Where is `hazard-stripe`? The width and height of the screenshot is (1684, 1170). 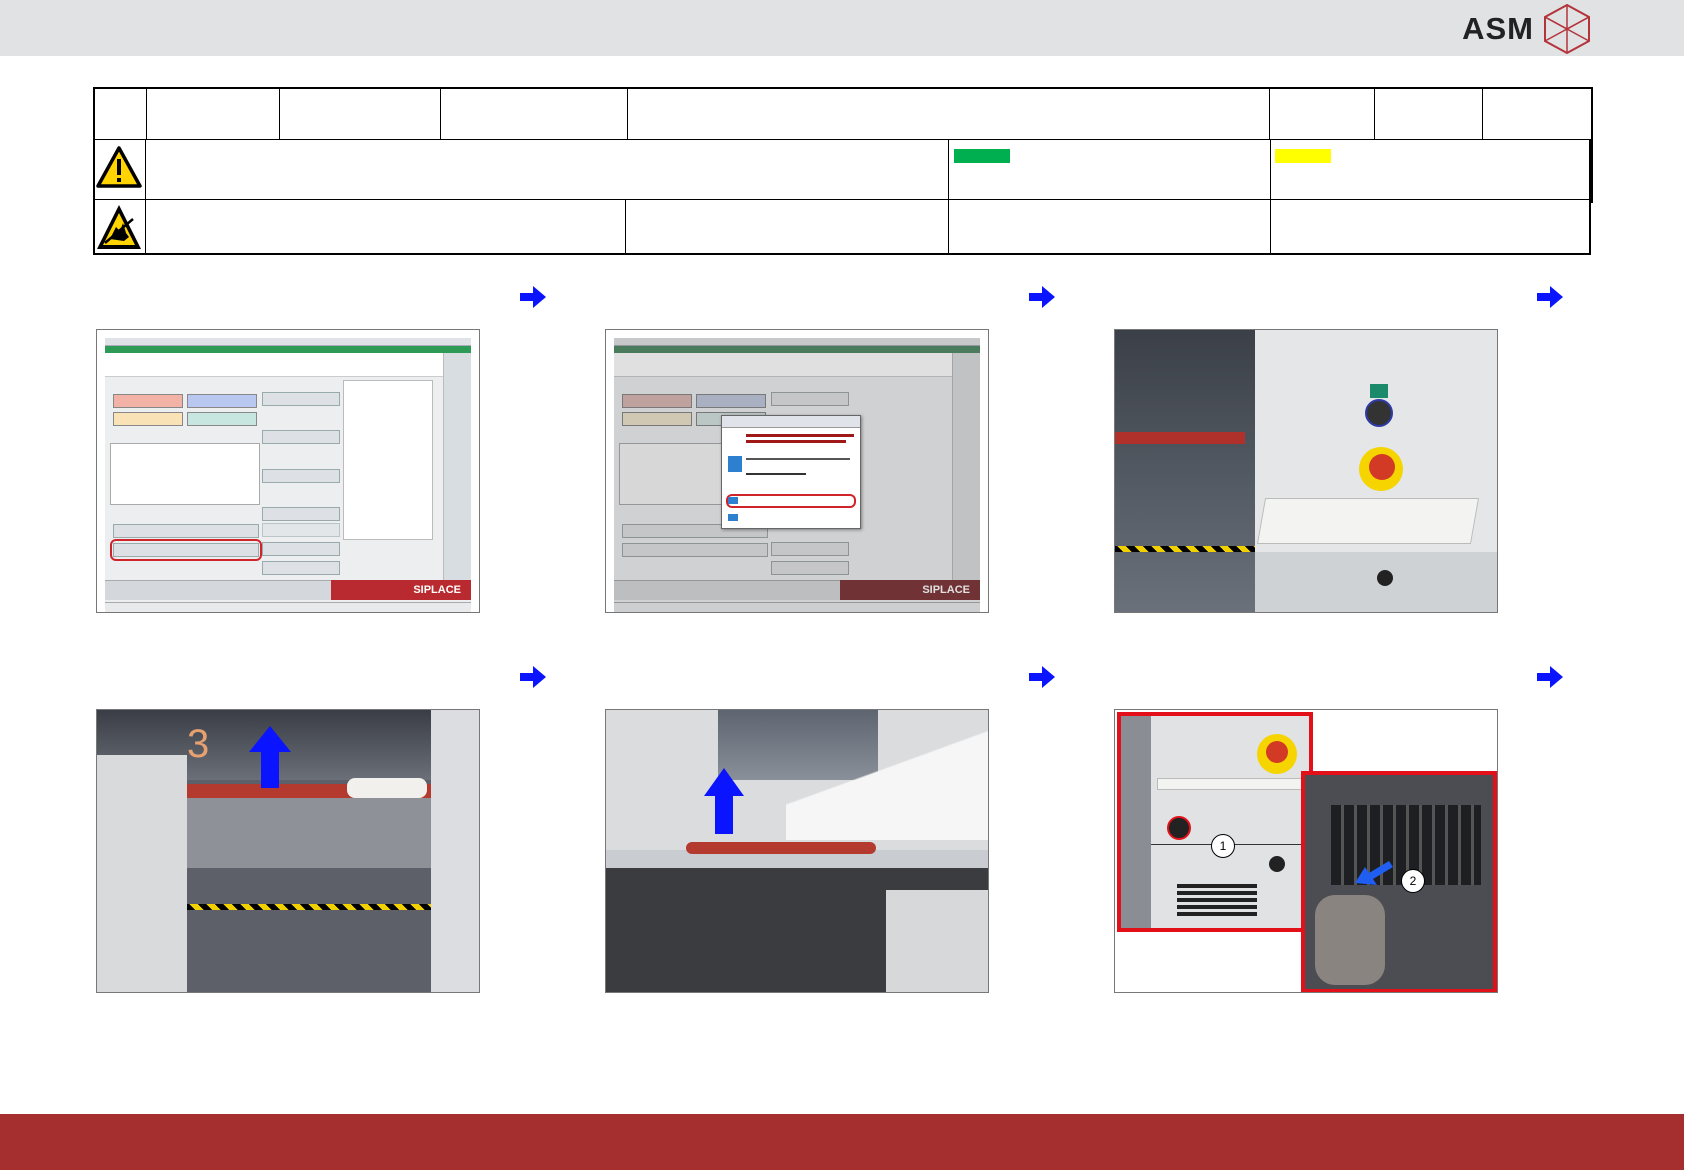
hazard-stripe is located at coordinates (309, 907).